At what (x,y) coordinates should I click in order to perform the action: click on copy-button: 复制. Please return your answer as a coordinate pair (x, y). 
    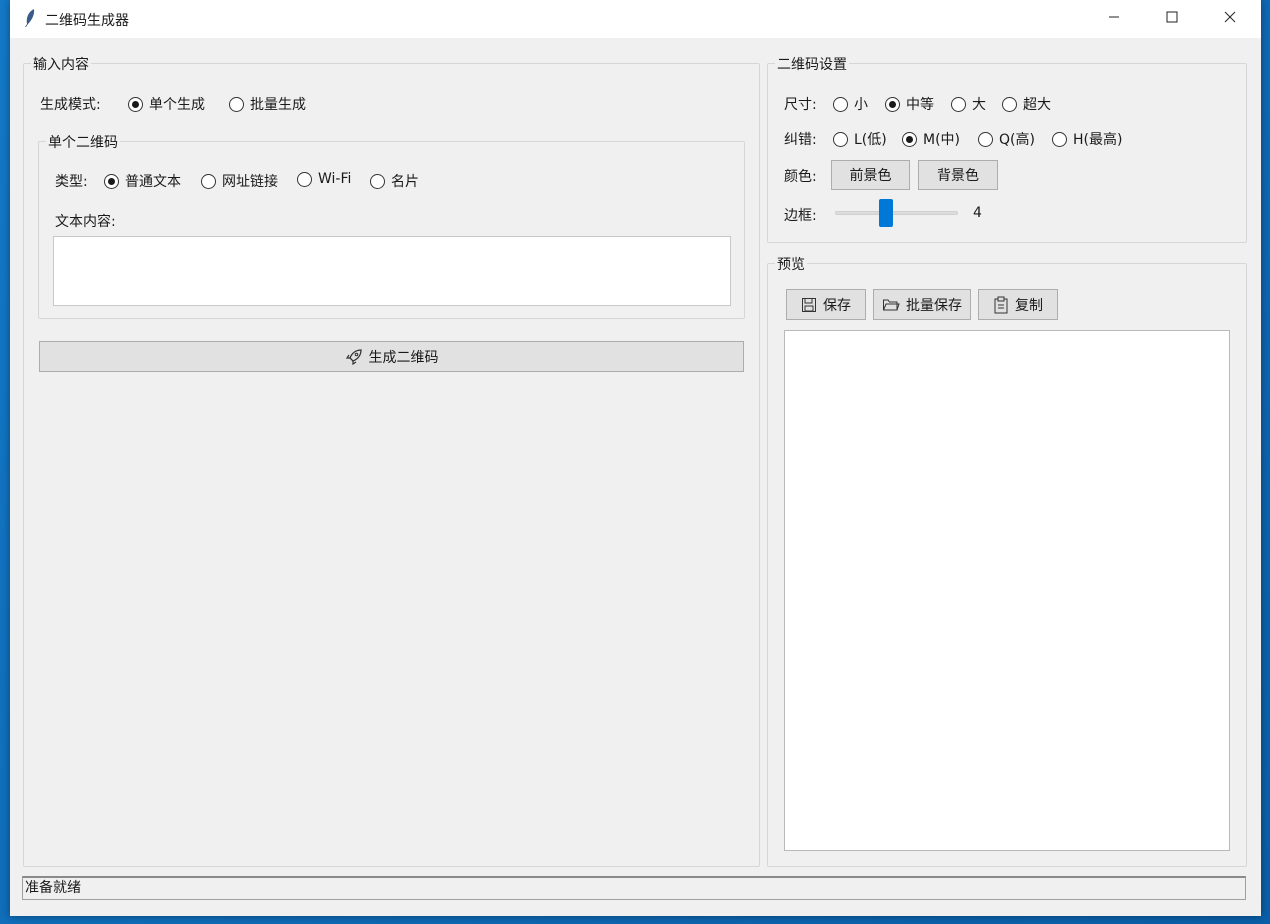
    Looking at the image, I should click on (1018, 304).